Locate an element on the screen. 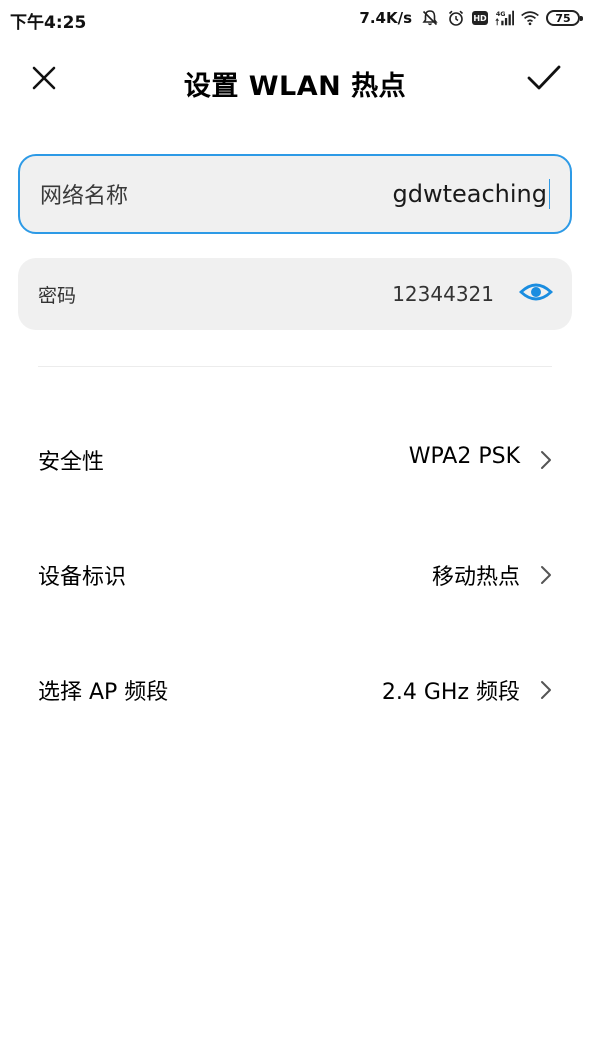 The image size is (590, 1048). cellular-signal-icon: 4G is located at coordinates (504, 18).